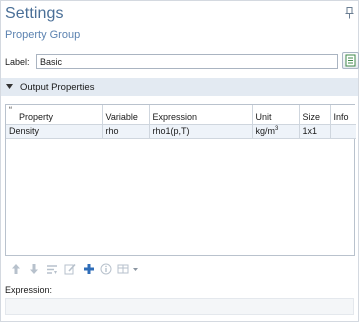 This screenshot has width=359, height=322. I want to click on col-header-info: Info, so click(343, 115).